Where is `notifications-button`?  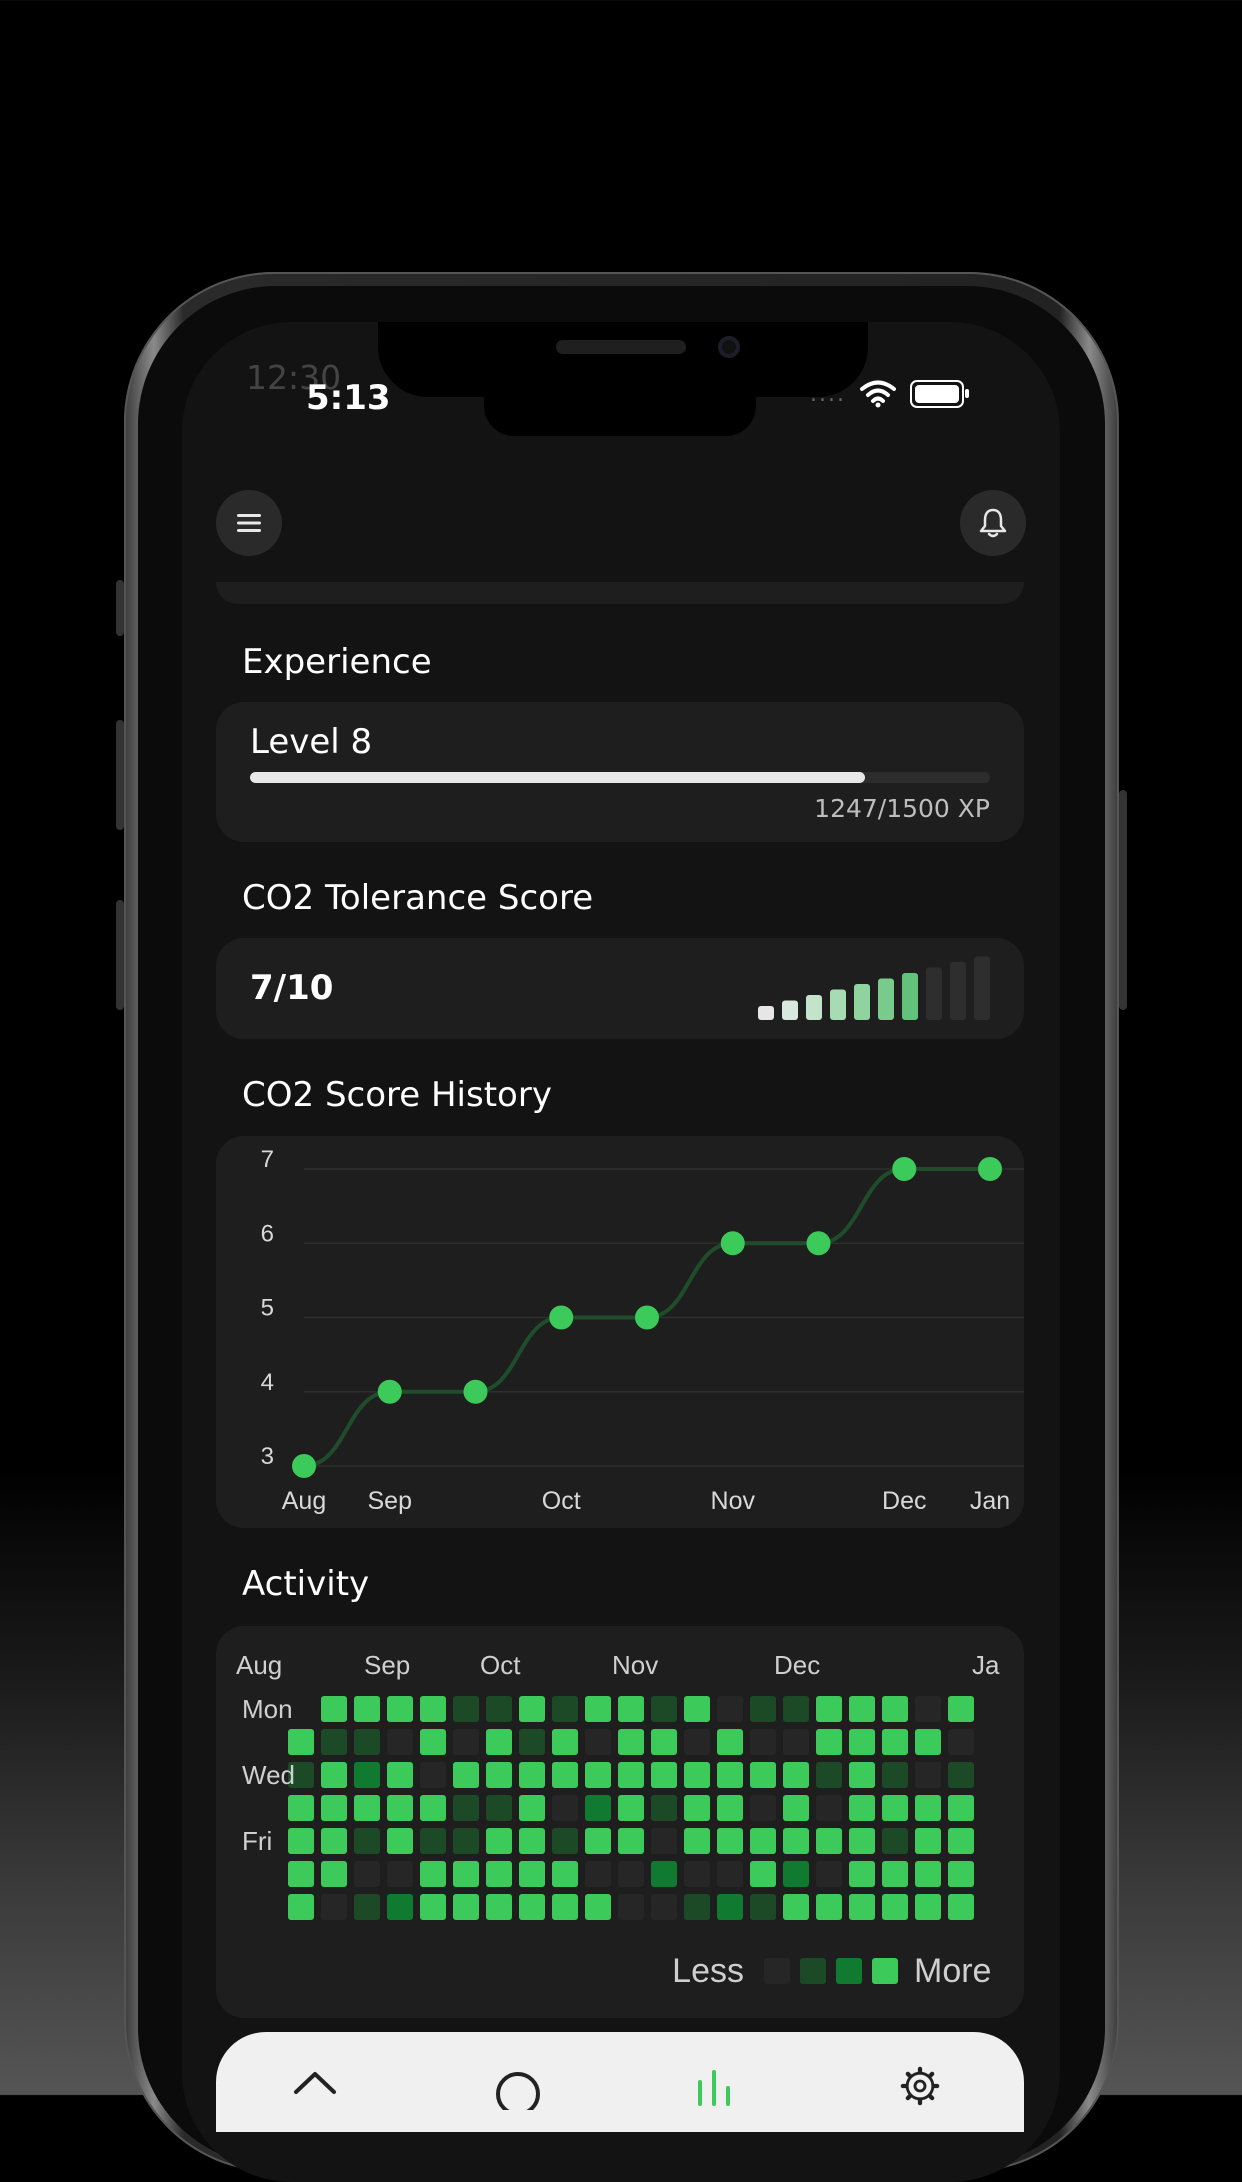
notifications-button is located at coordinates (993, 523).